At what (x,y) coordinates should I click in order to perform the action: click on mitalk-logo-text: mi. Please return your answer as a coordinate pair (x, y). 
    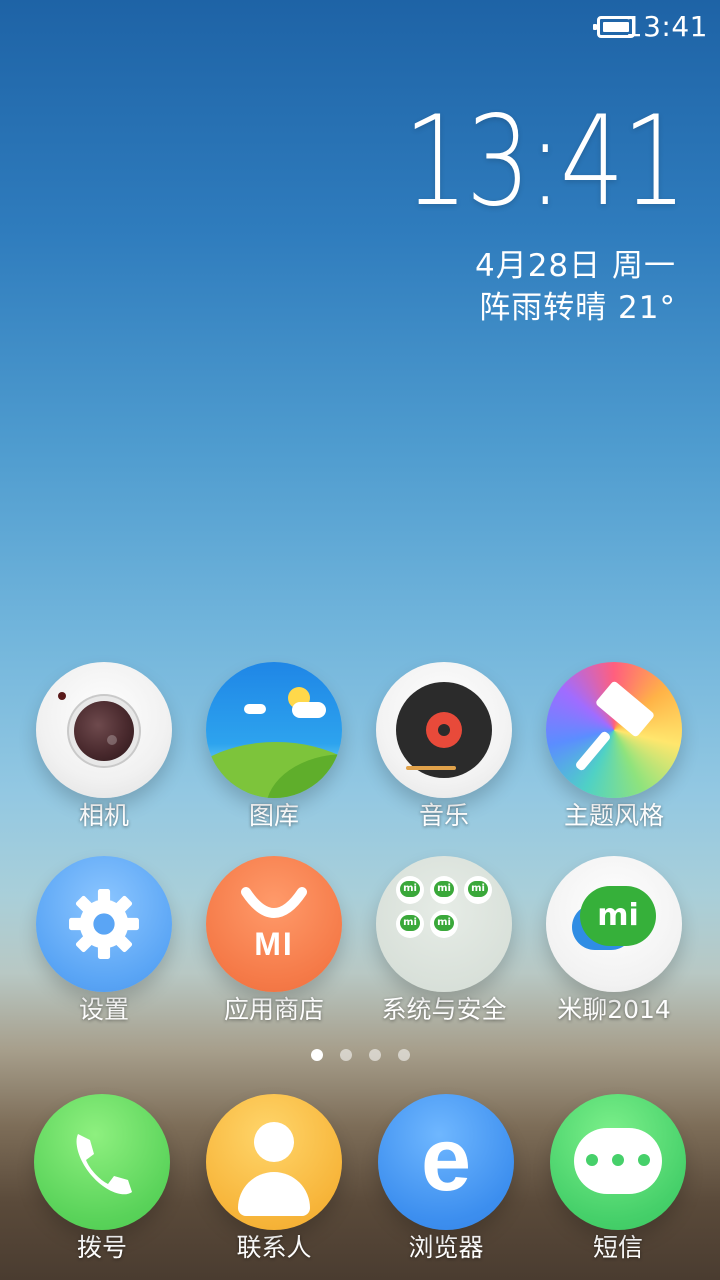
    Looking at the image, I should click on (618, 916).